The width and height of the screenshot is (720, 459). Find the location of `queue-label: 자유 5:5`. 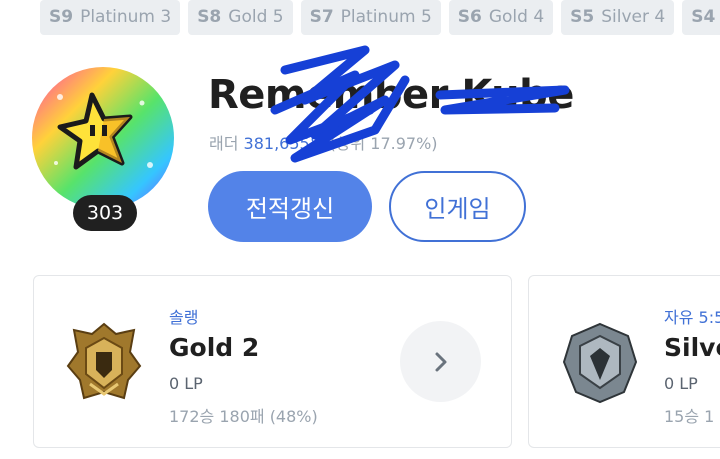

queue-label: 자유 5:5 is located at coordinates (692, 317).